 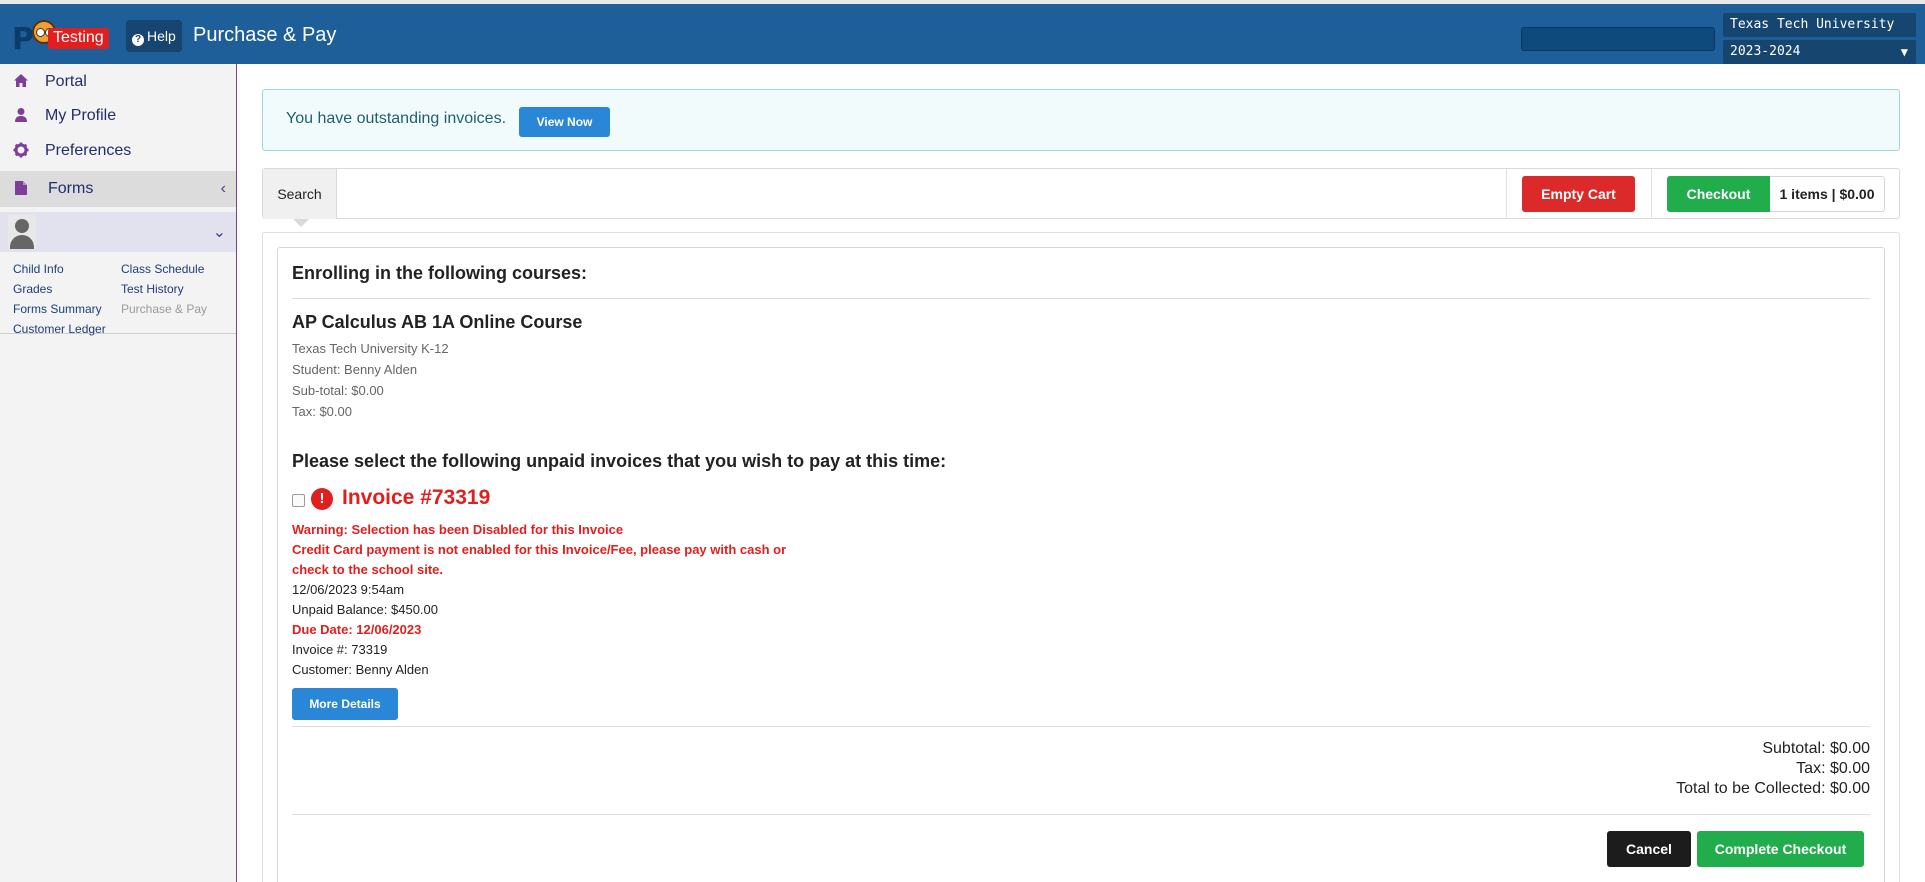 I want to click on total-to-be-collected: Total to be Collected: $0.00, so click(x=1773, y=788).